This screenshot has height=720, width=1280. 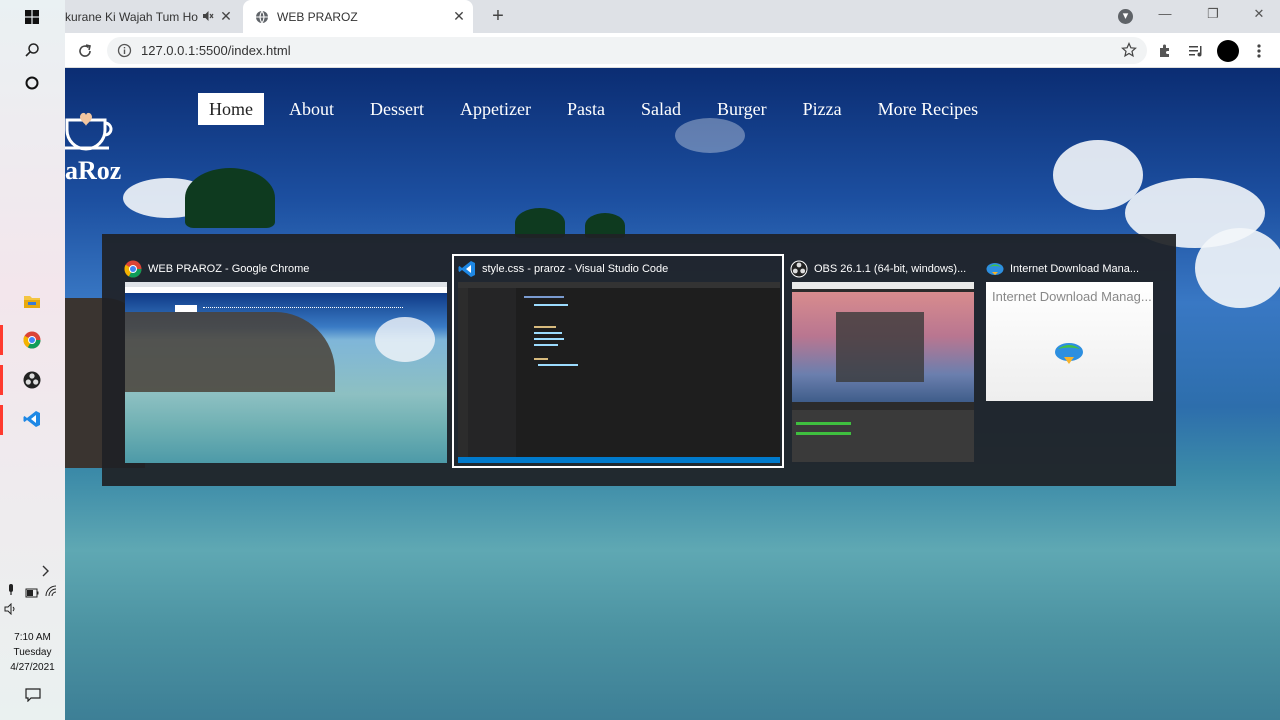 I want to click on thumb-cloud, so click(x=405, y=339).